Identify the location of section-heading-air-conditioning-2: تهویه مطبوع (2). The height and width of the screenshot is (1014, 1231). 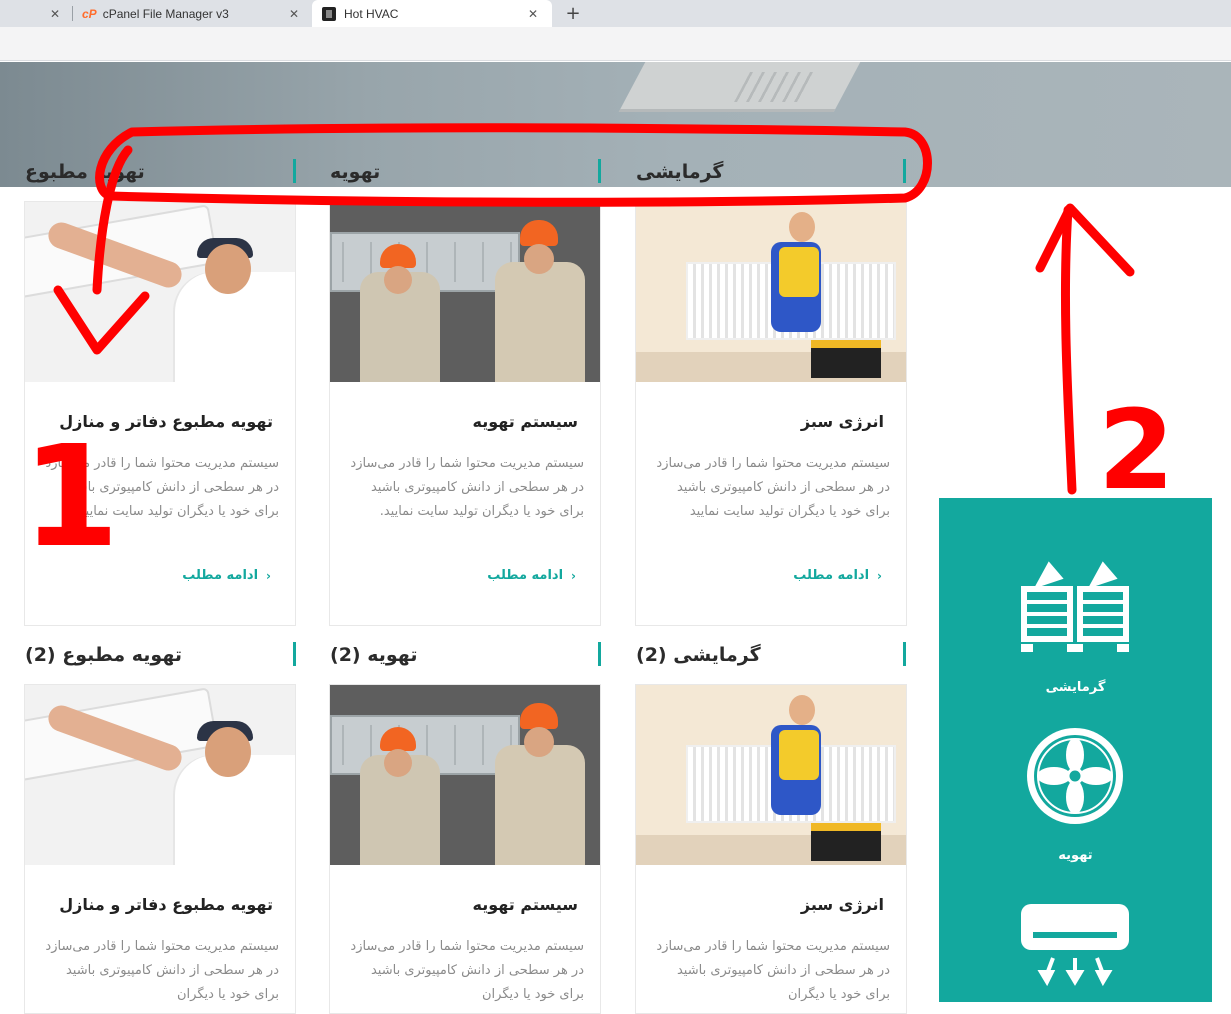
(160, 655).